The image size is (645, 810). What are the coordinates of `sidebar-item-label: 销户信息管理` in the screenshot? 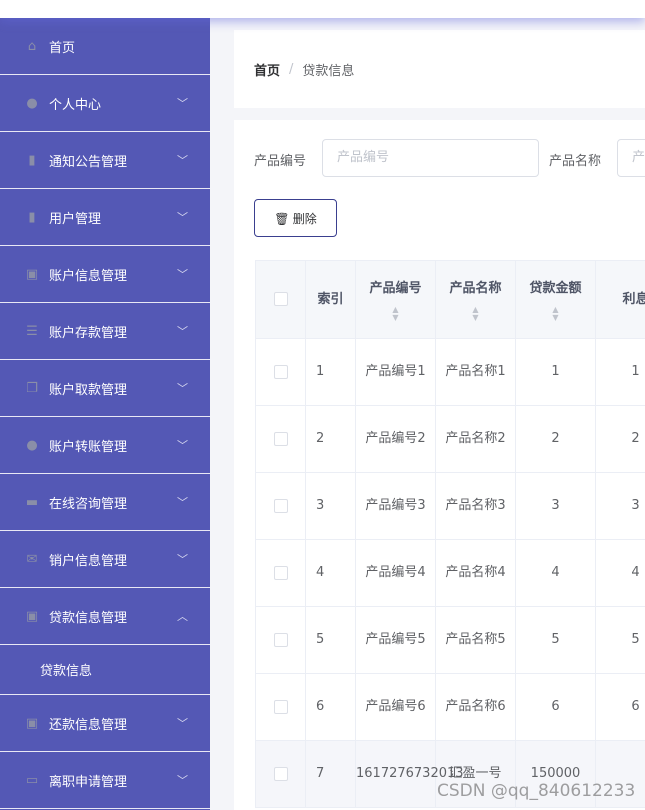 It's located at (88, 561).